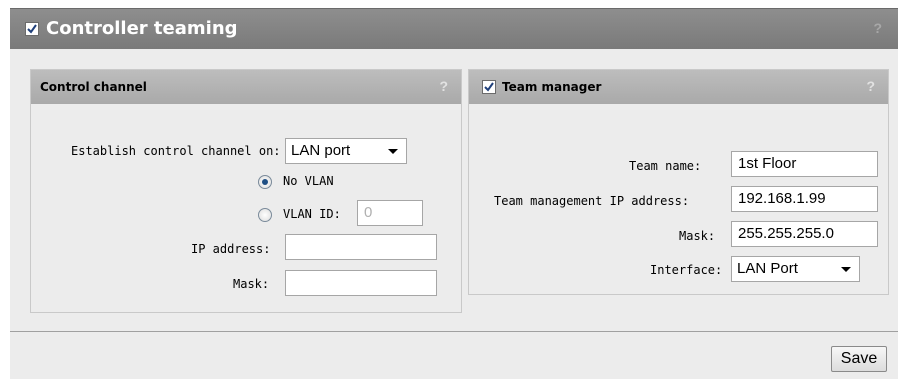 The height and width of the screenshot is (379, 898). I want to click on ip-address-input, so click(361, 247).